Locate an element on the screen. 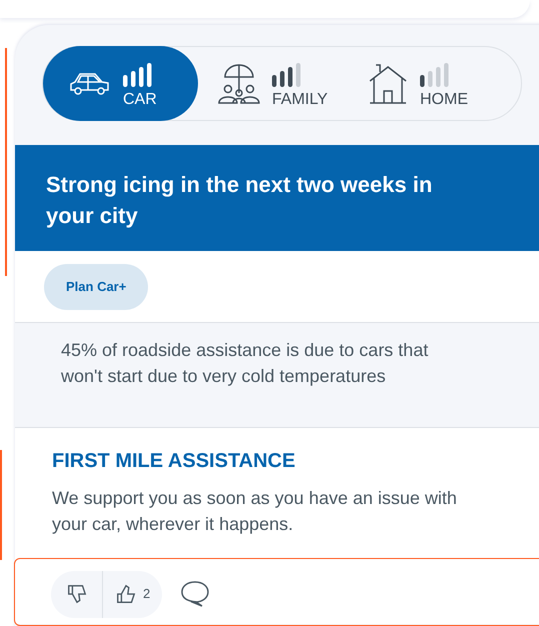 The width and height of the screenshot is (539, 626). like-button: 2 is located at coordinates (132, 594).